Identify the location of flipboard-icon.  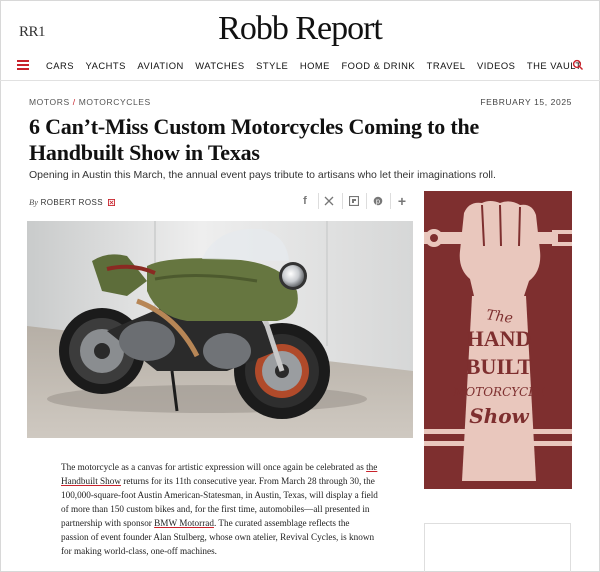
(354, 201).